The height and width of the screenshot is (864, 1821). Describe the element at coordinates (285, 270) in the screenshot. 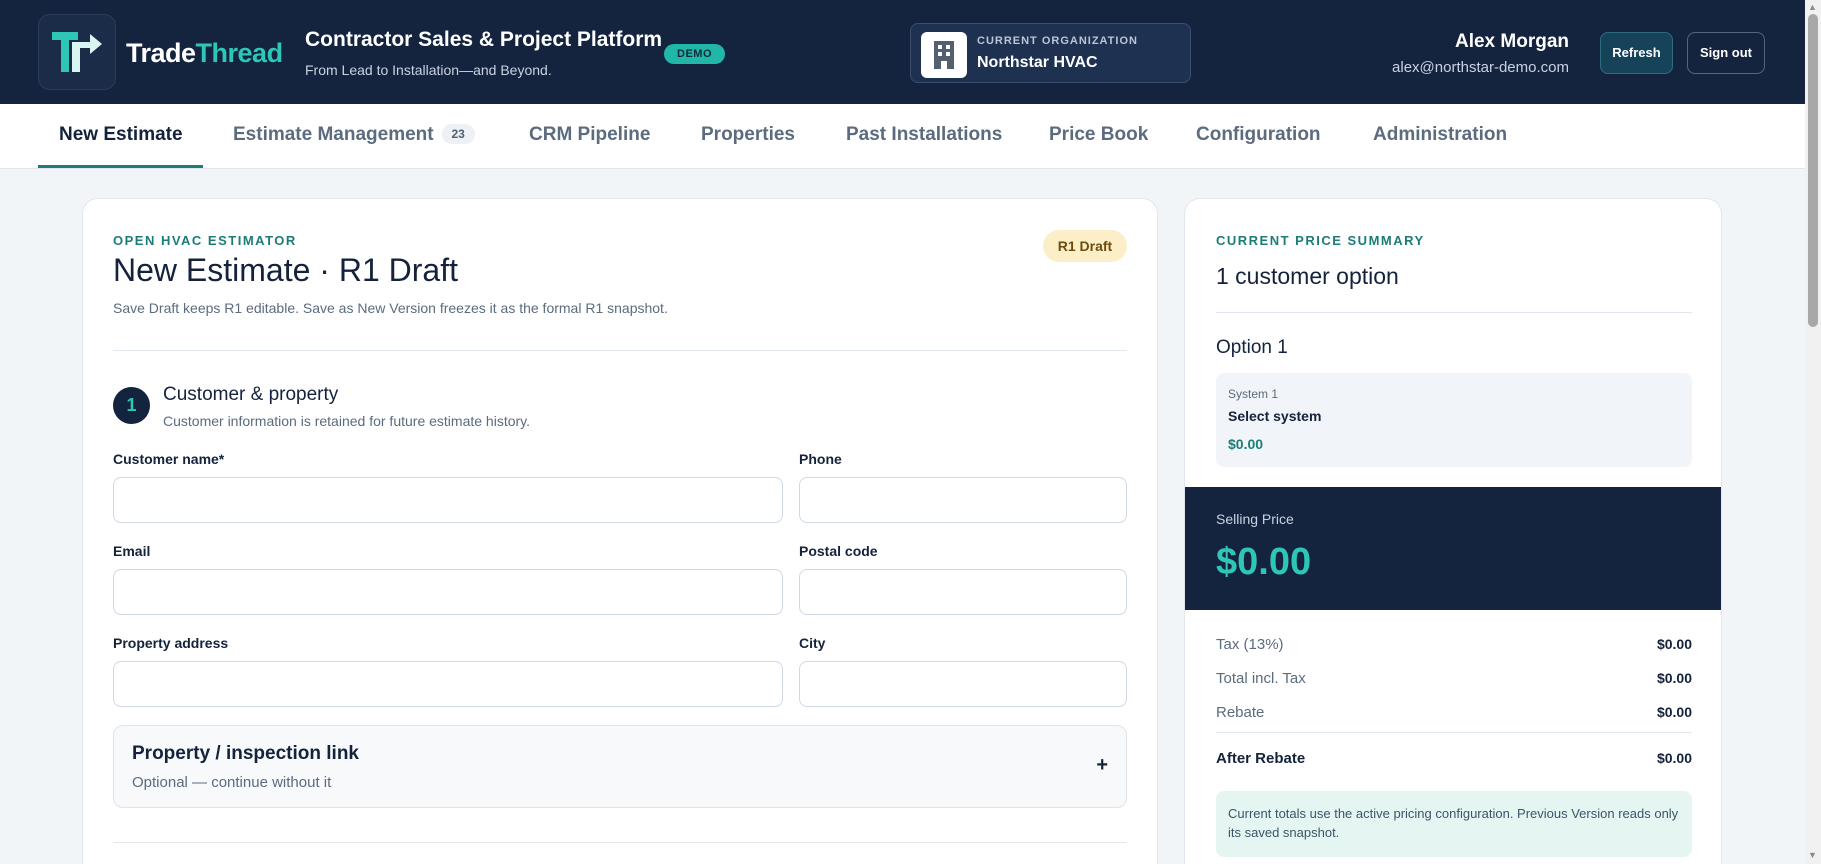

I see `estimate-title: New Estimate · R1 Draft` at that location.